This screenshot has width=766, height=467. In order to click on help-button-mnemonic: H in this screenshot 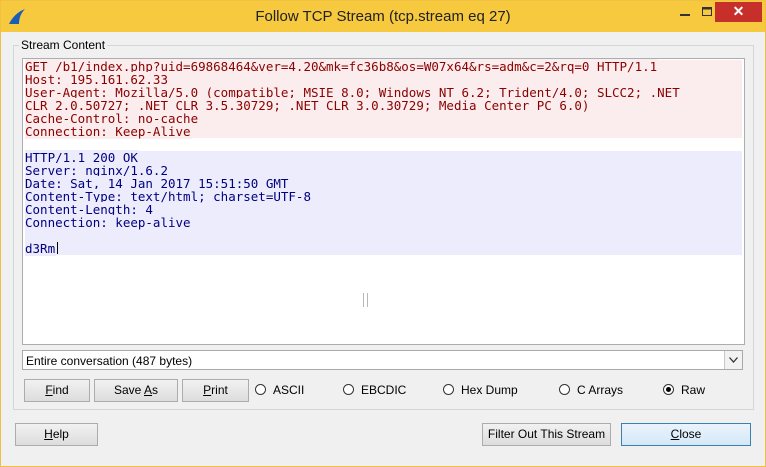, I will do `click(48, 434)`.